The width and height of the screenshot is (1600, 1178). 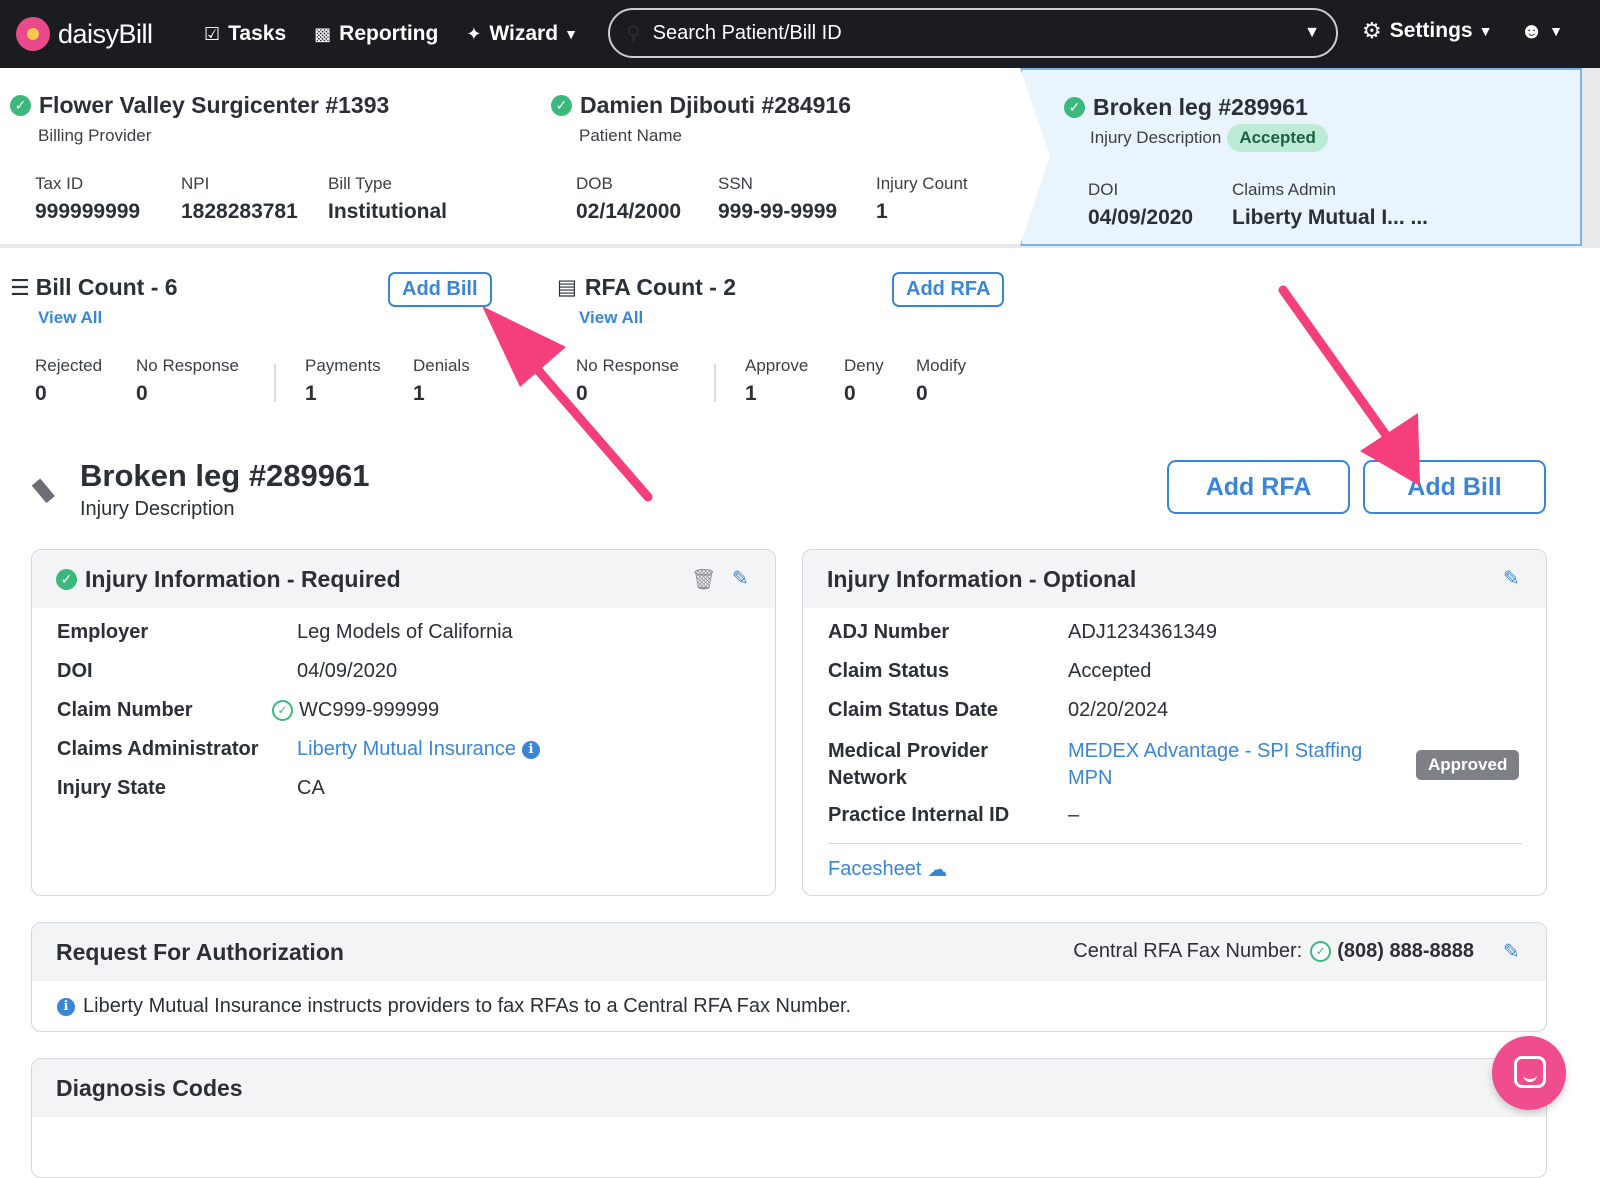 What do you see at coordinates (440, 289) in the screenshot?
I see `add-bill-button-small: Add Bill` at bounding box center [440, 289].